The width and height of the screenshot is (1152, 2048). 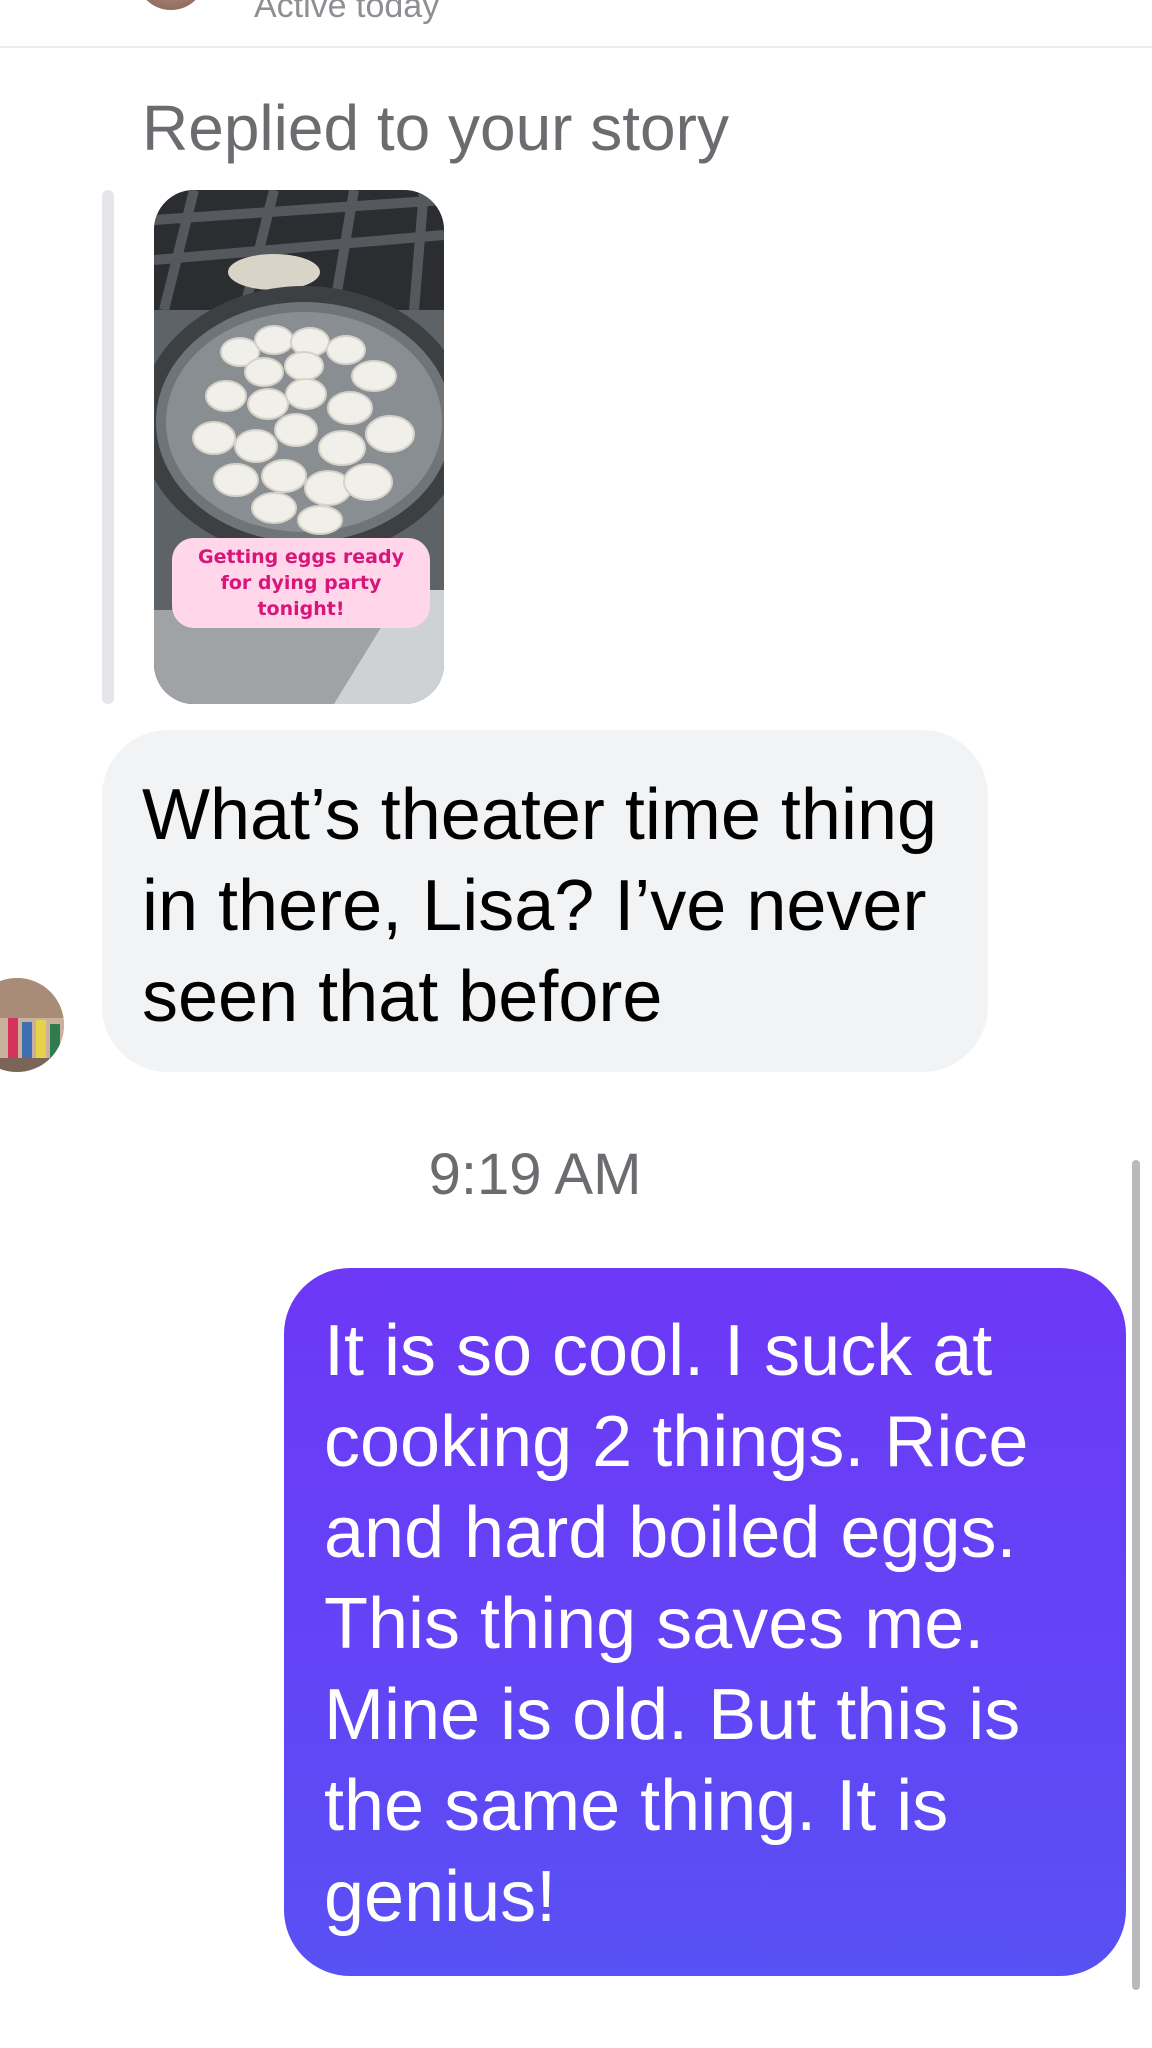 I want to click on story-reply-label: Replied to your story, so click(x=435, y=128).